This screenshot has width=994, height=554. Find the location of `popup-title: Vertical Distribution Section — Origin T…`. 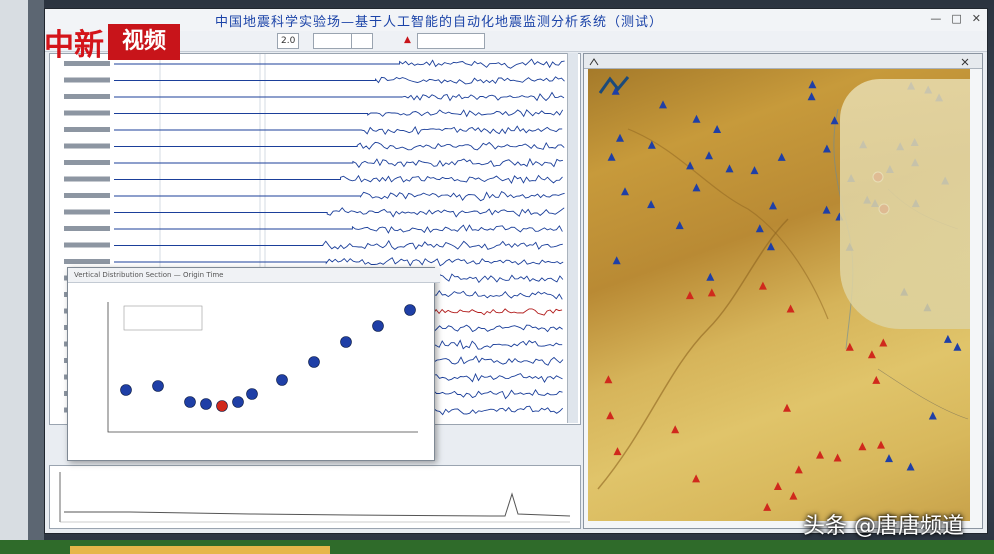

popup-title: Vertical Distribution Section — Origin T… is located at coordinates (254, 275).